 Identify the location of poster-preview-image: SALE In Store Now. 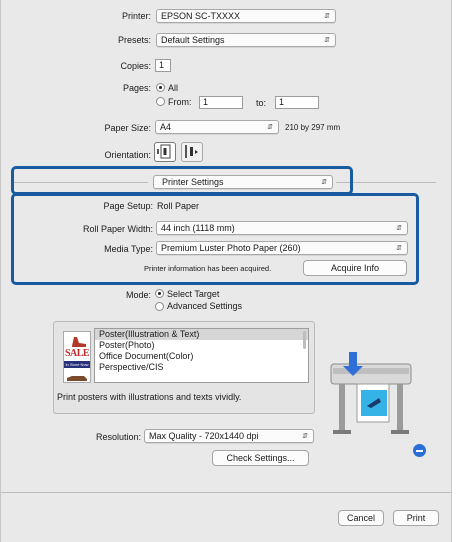
(77, 357).